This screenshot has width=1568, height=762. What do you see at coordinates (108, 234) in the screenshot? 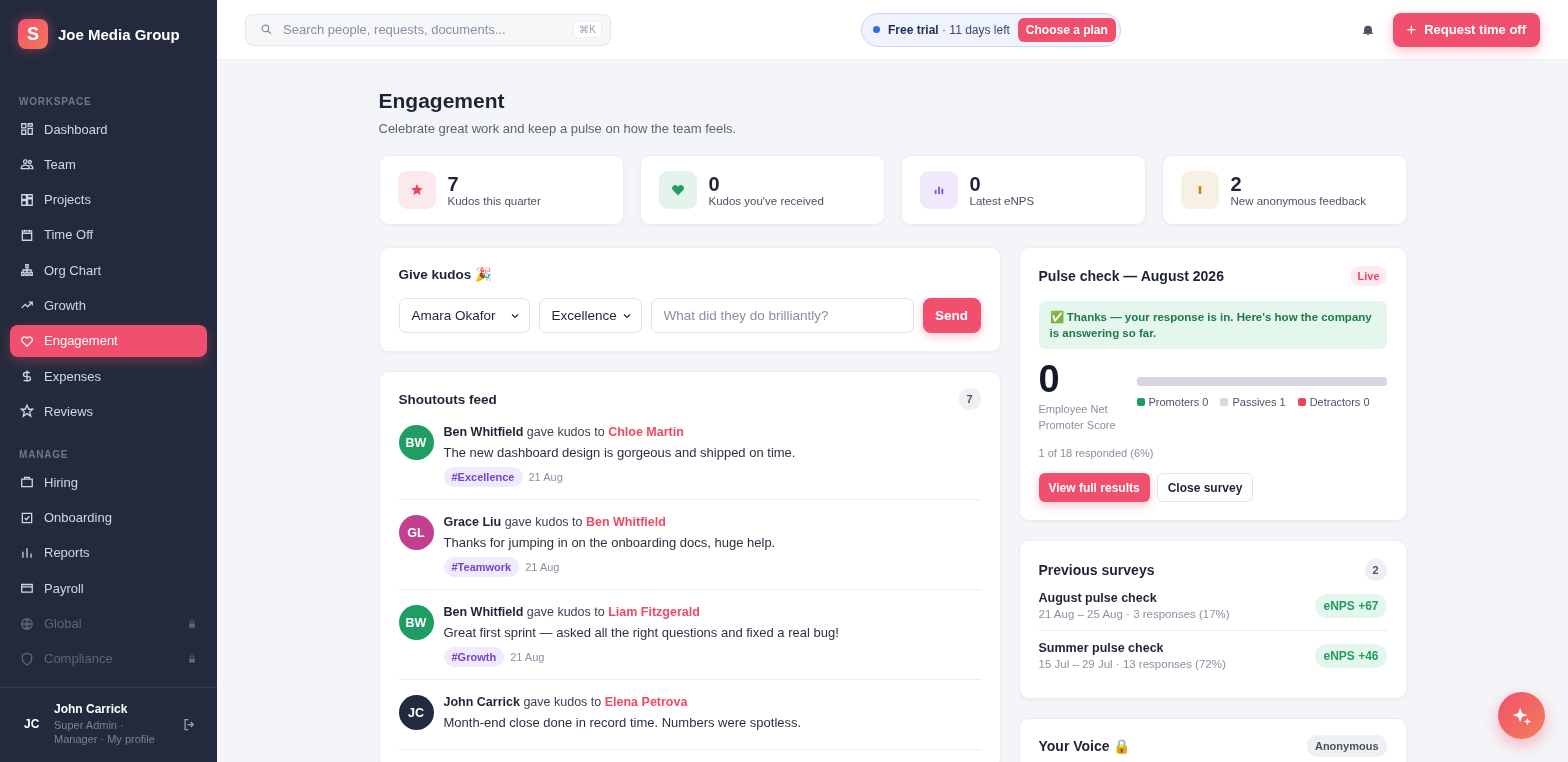
I see `nav-item: Time Off` at bounding box center [108, 234].